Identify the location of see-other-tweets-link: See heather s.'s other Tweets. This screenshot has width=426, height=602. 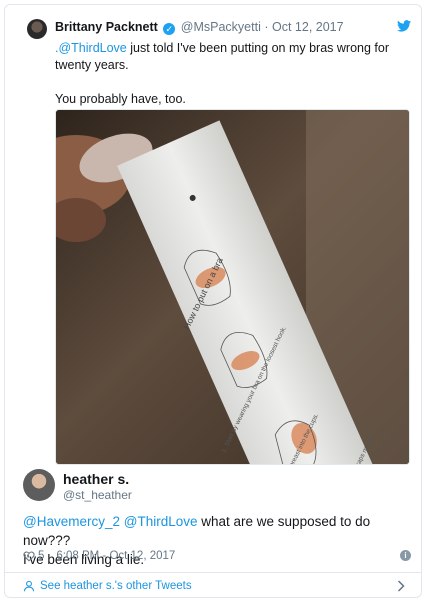
(213, 585).